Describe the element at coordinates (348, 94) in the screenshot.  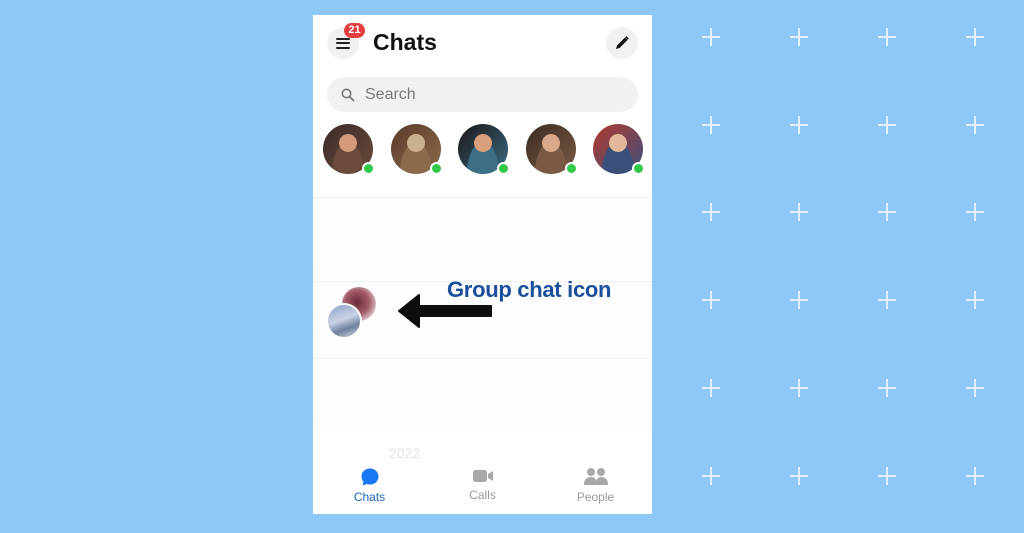
I see `search-icon` at that location.